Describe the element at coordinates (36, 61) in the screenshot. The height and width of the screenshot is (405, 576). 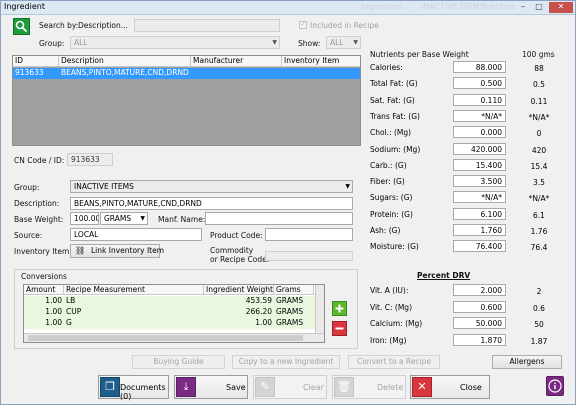
I see `column-header-id: ID` at that location.